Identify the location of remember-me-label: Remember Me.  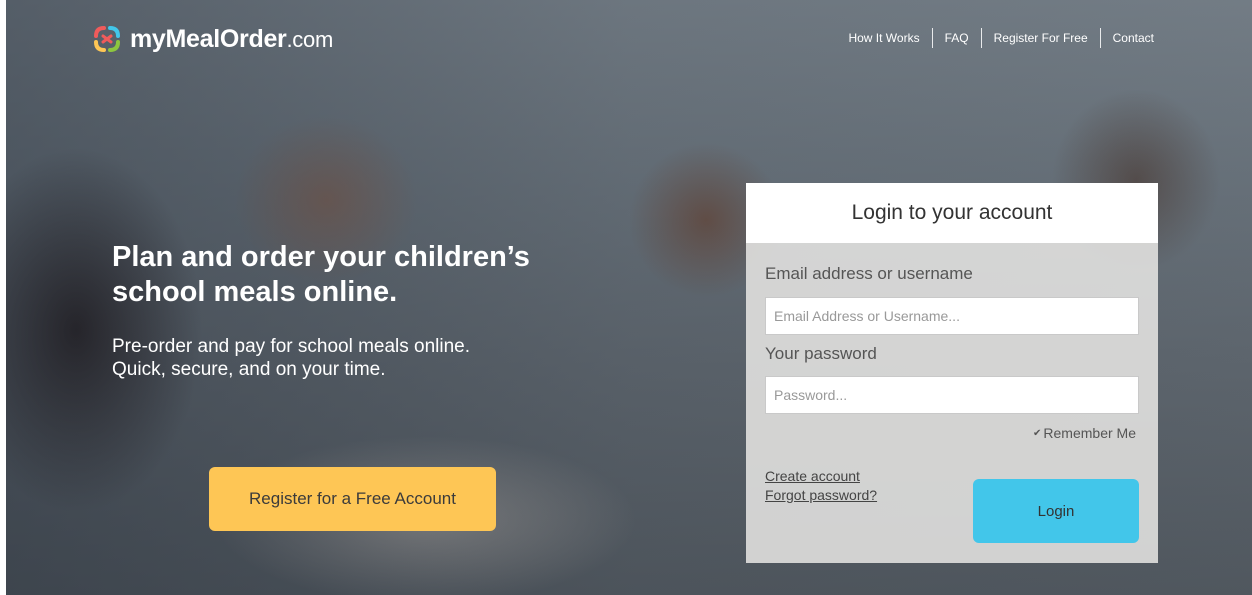
(1089, 433).